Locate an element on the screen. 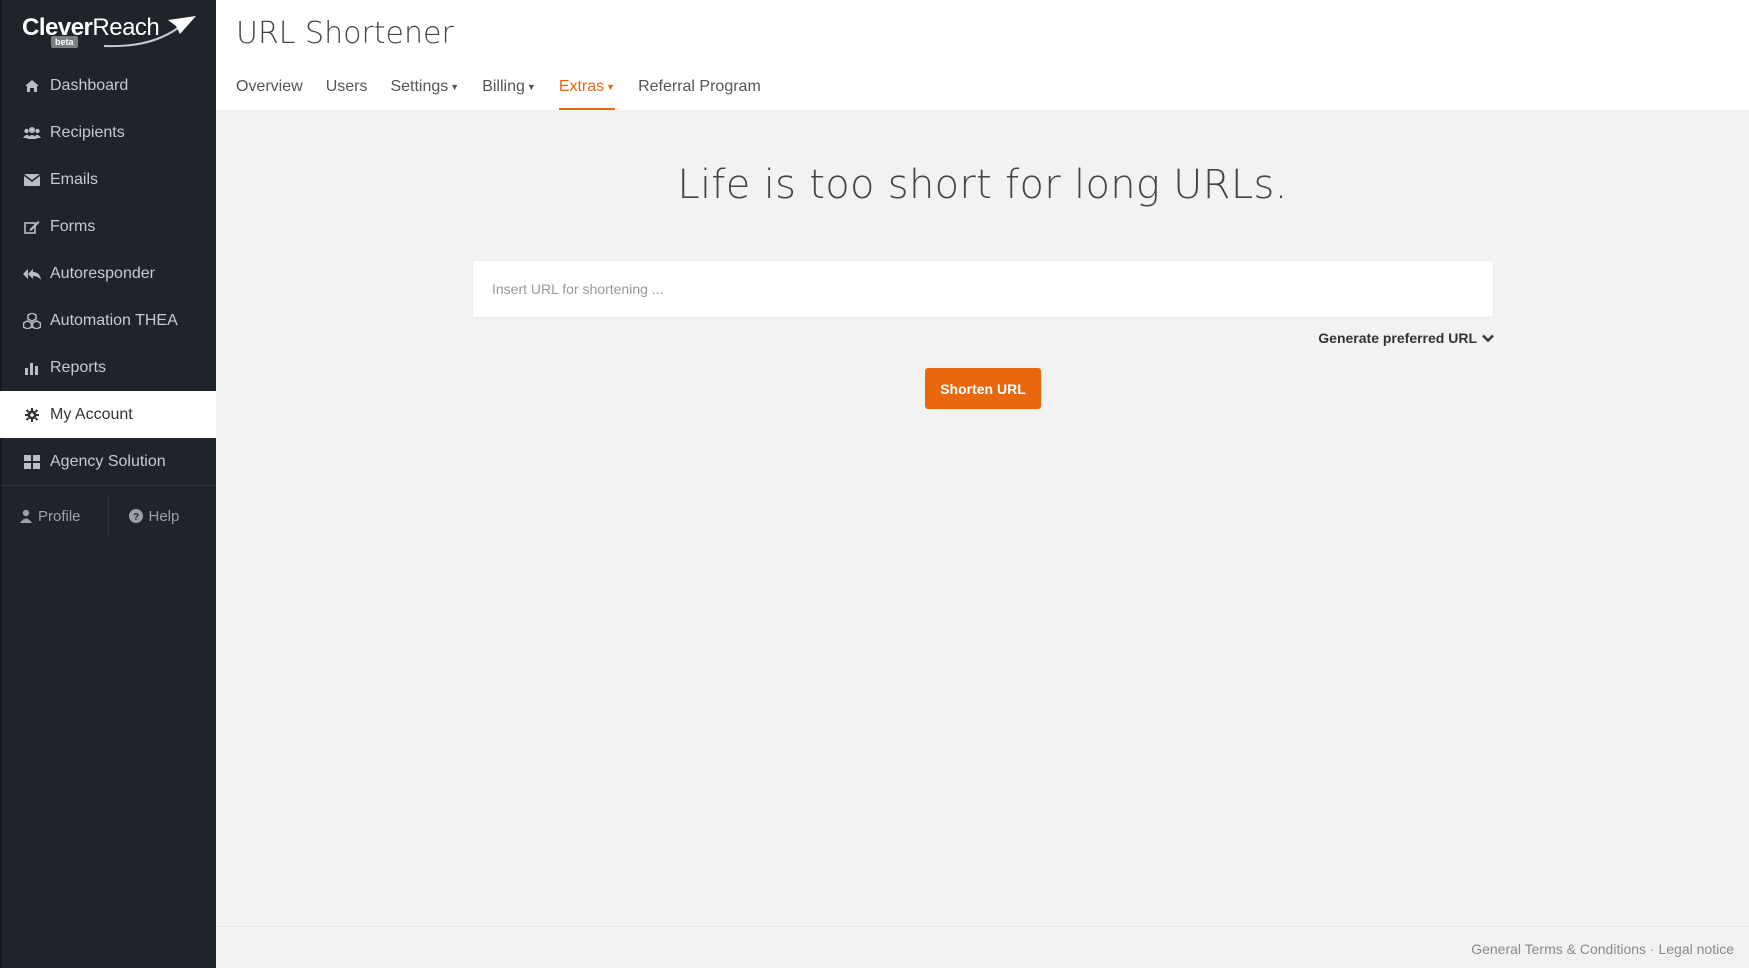  beta-badge: beta is located at coordinates (64, 42).